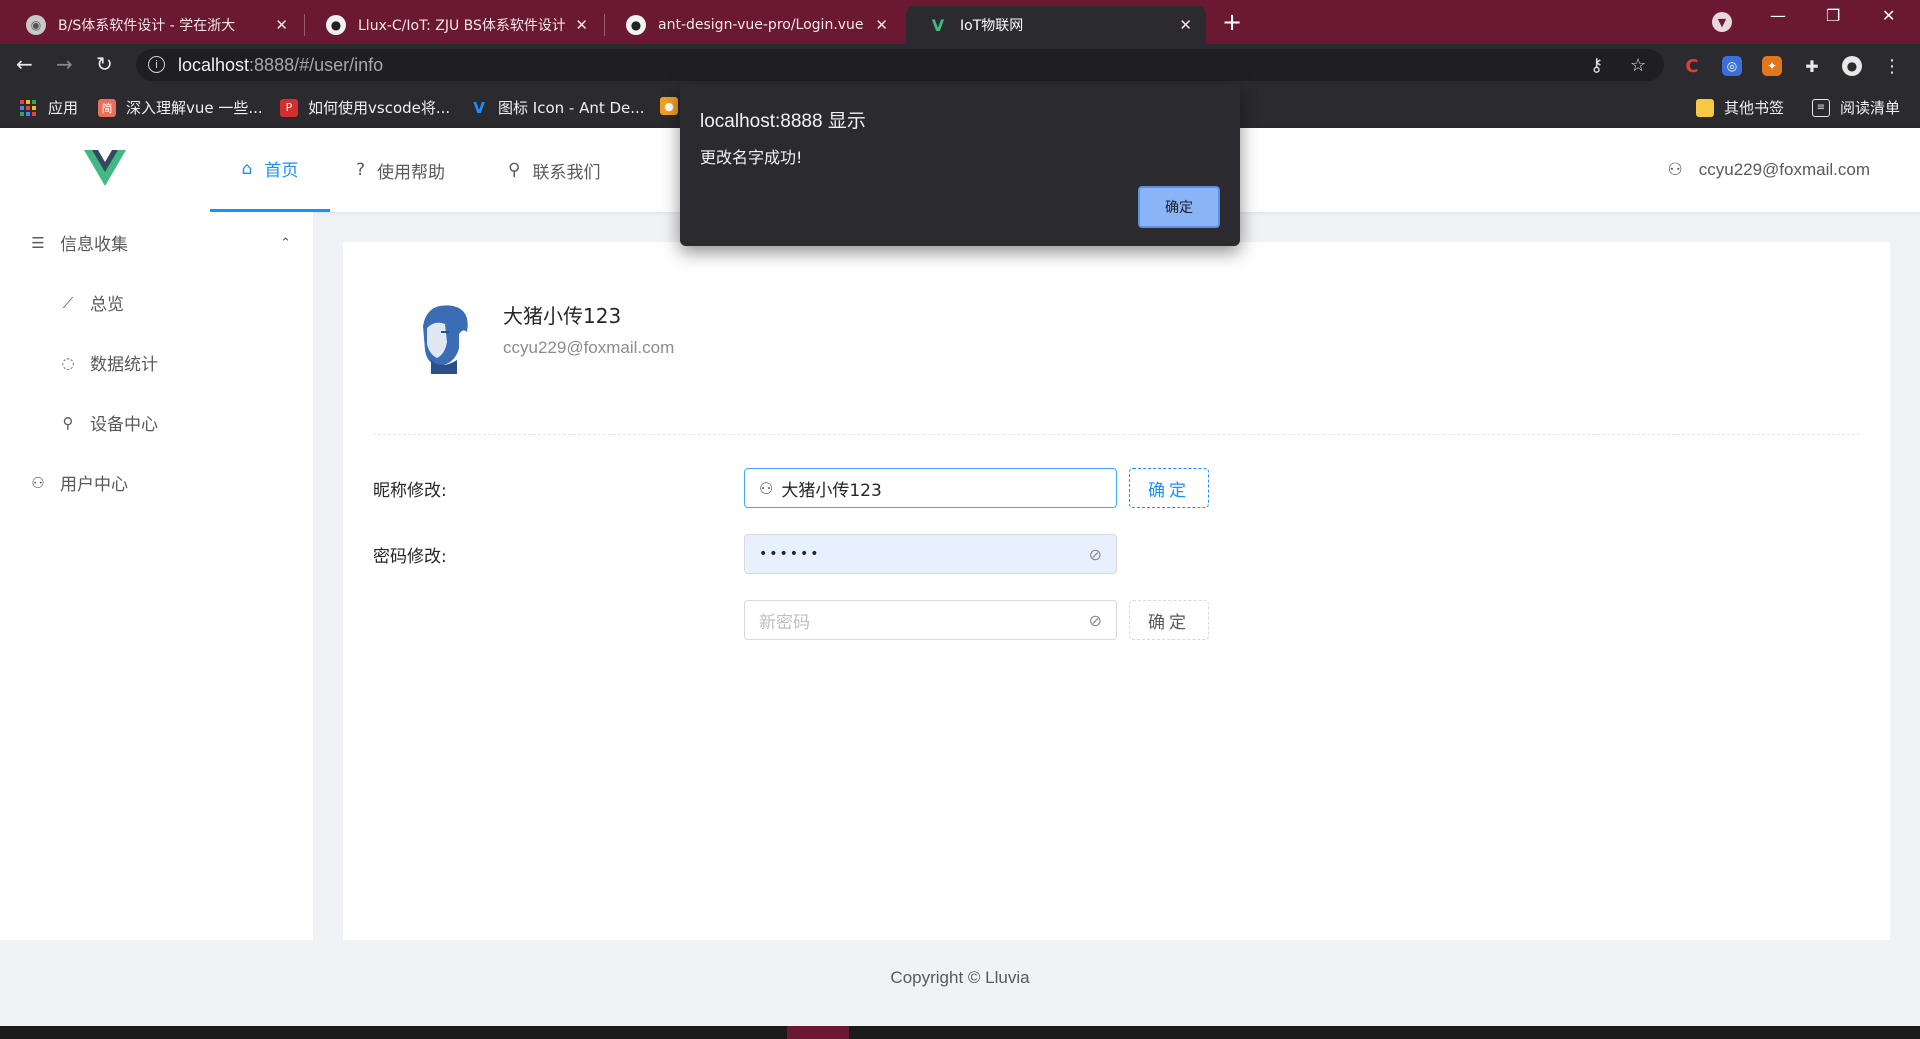 The image size is (1920, 1039). Describe the element at coordinates (1056, 25) in the screenshot. I see `browser-tab-active: V IoT物联网 ✕` at that location.